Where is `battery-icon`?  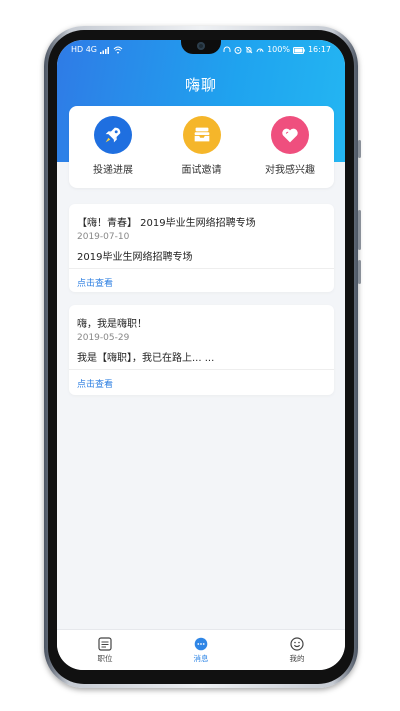
battery-icon is located at coordinates (298, 50).